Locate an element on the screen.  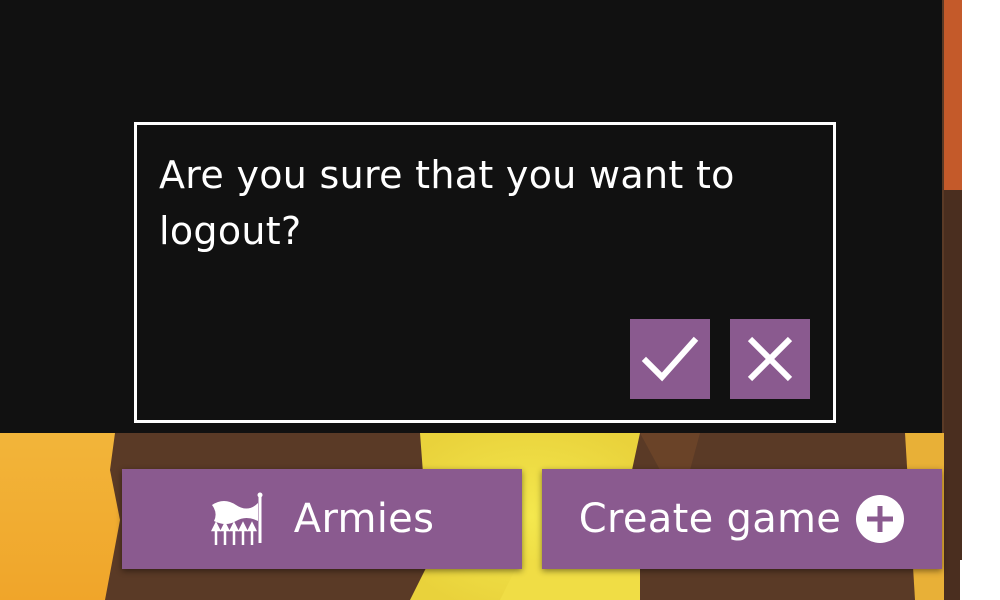
create-game-button: Create game is located at coordinates (742, 519).